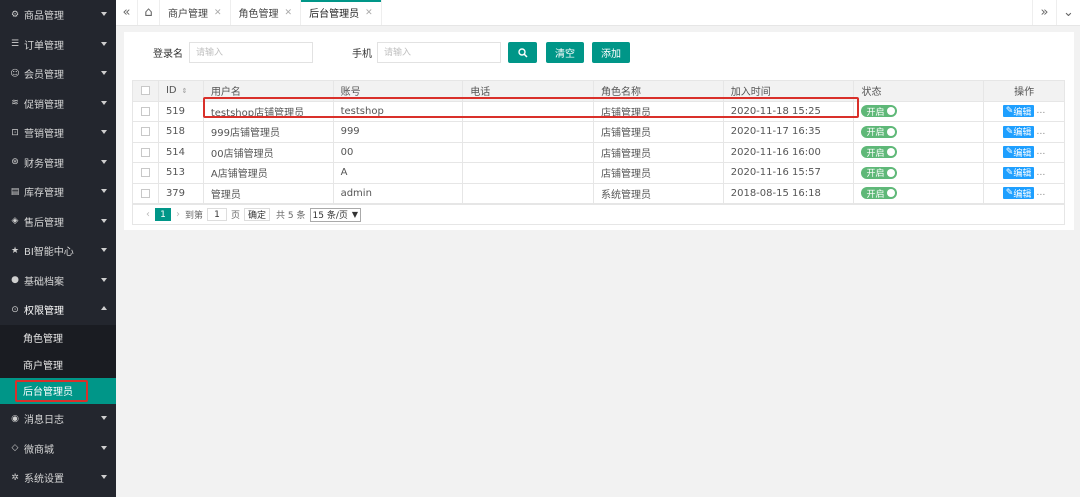 The width and height of the screenshot is (1080, 497). What do you see at coordinates (598, 215) in the screenshot?
I see `pagination: ‹ 1 › 到第 1 页 确定 共 5 条 15 条/页 ▼` at bounding box center [598, 215].